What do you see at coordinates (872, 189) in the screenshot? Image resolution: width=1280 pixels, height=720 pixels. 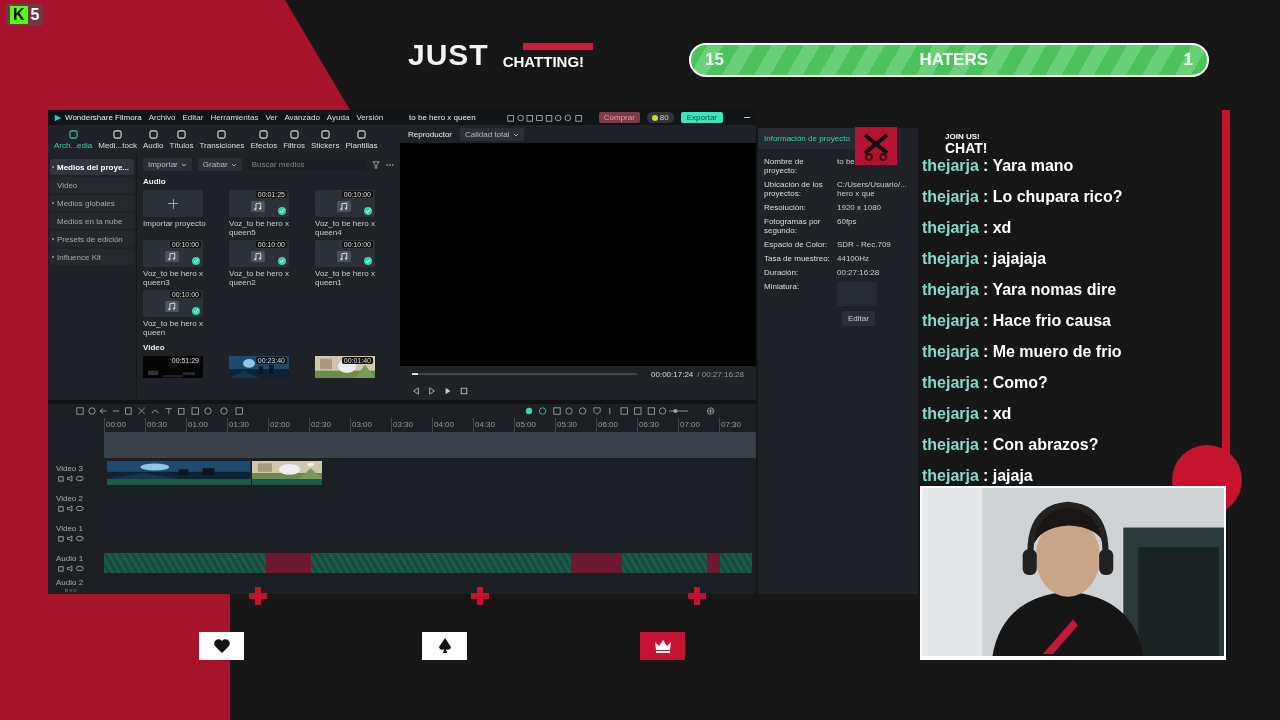 I see `info-value: C:/Users/Usuario/... hero x que` at bounding box center [872, 189].